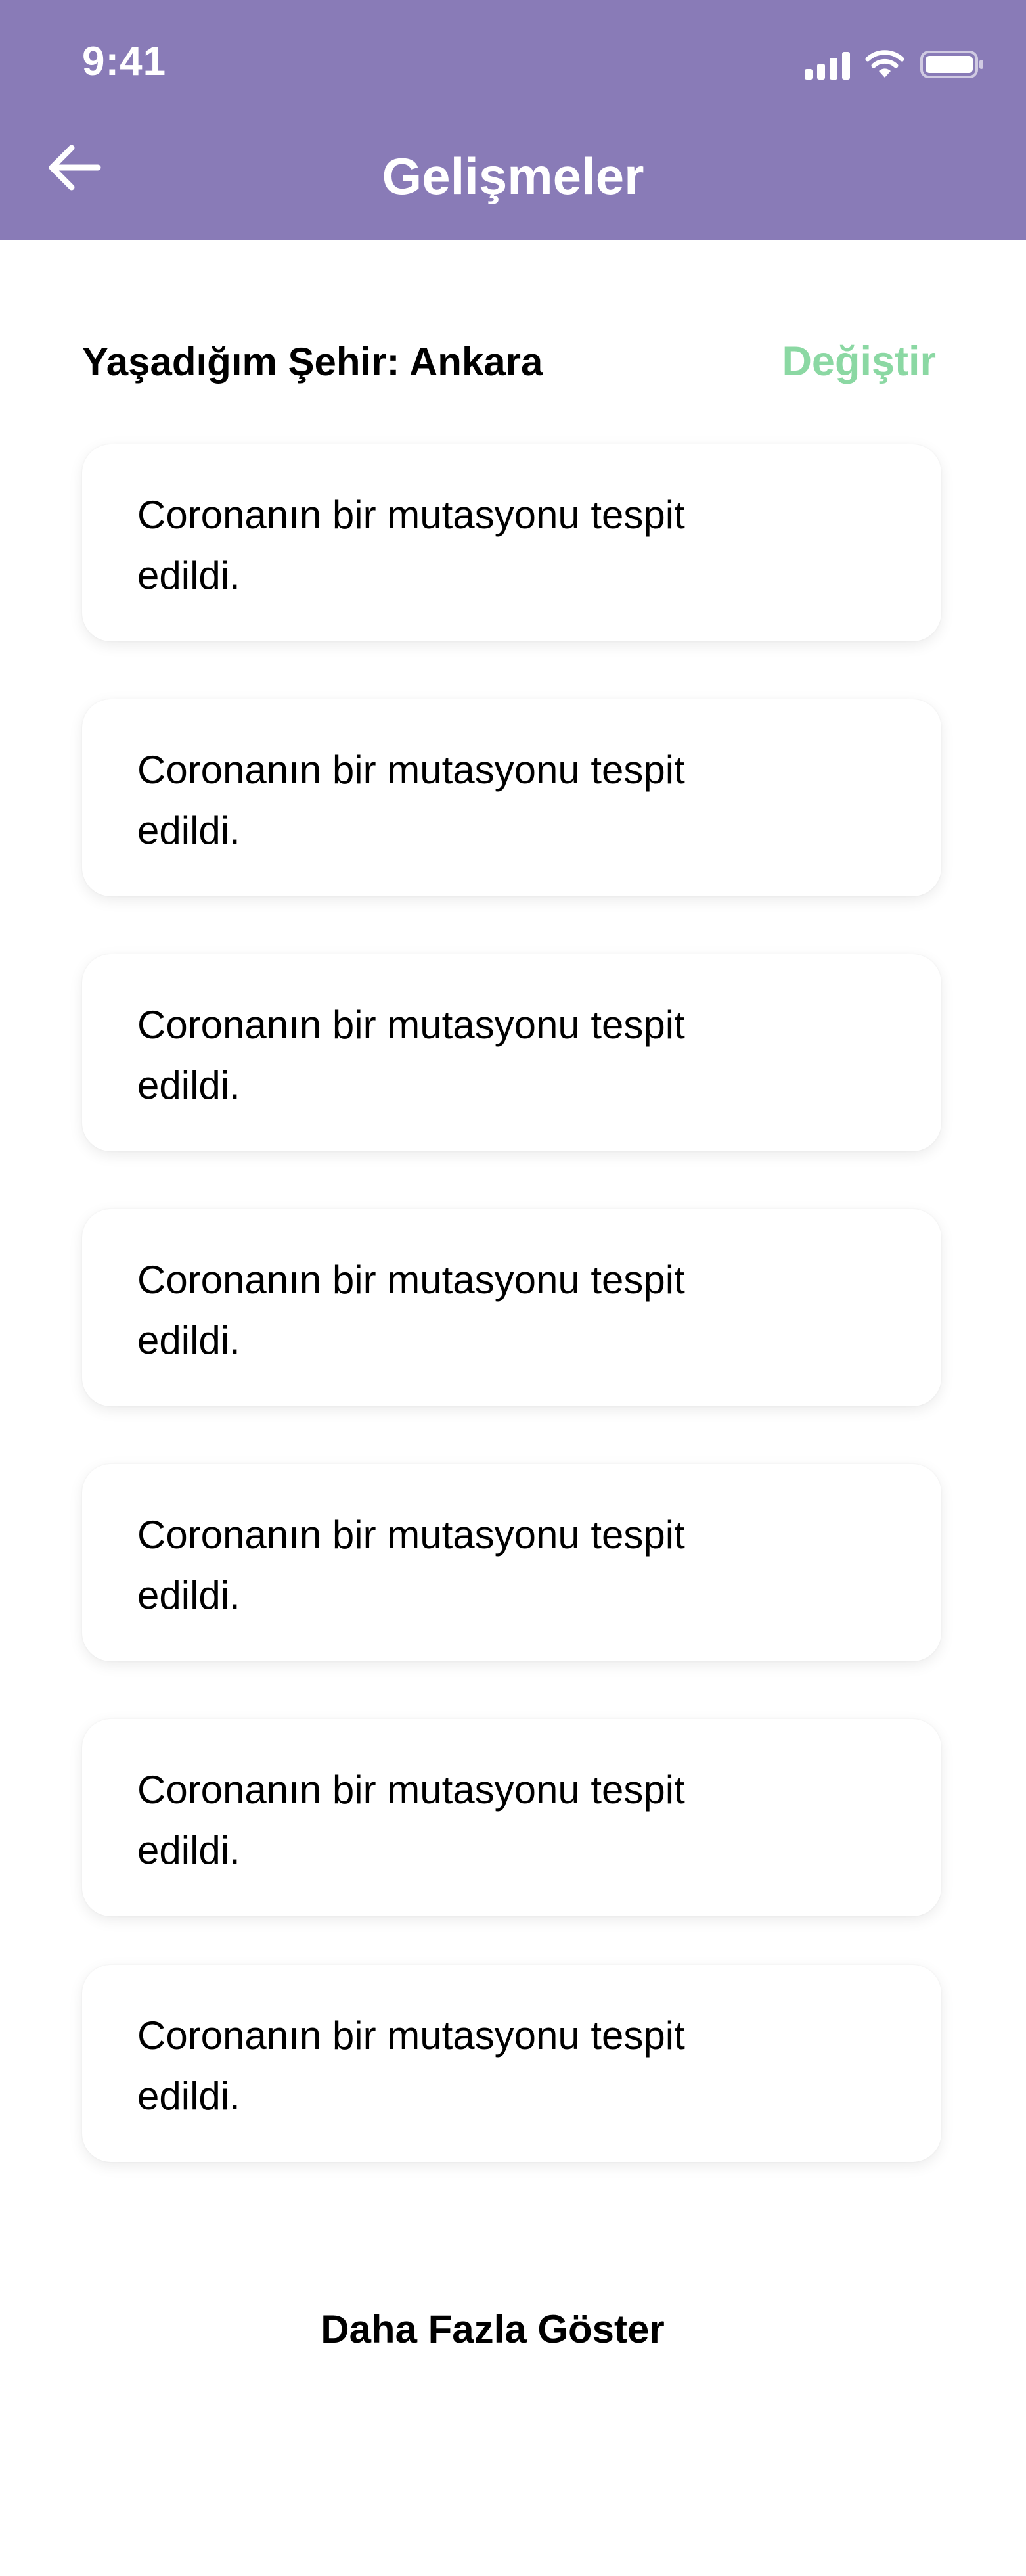  Describe the element at coordinates (884, 64) in the screenshot. I see `wifi-icon` at that location.